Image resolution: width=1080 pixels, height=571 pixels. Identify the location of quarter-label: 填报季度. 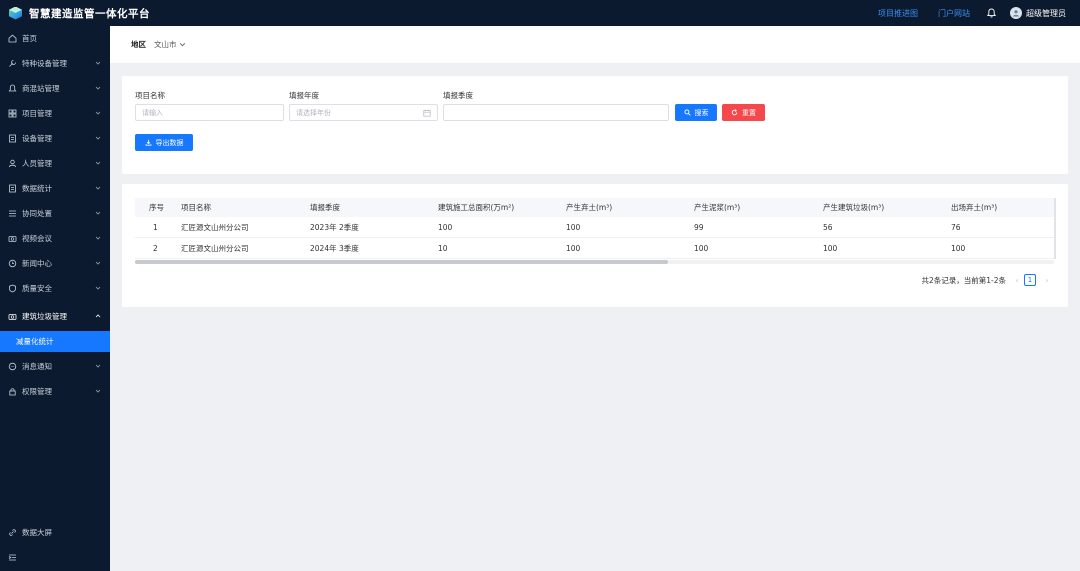
(458, 95).